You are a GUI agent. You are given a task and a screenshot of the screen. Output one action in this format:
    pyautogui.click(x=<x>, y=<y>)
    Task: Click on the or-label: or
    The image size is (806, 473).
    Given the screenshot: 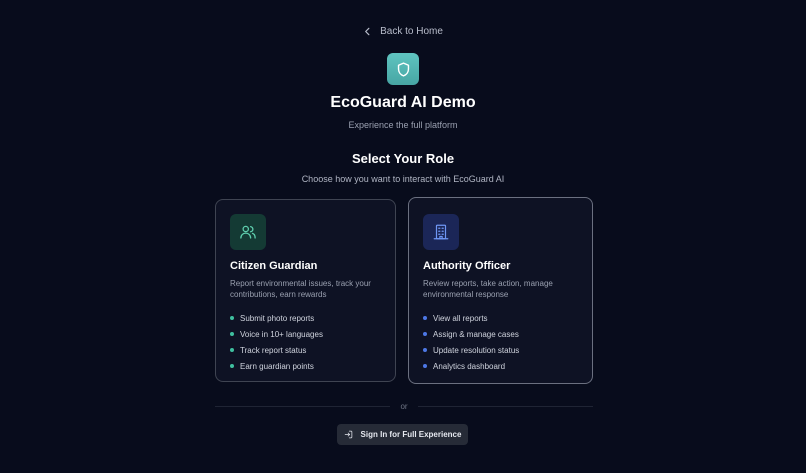 What is the action you would take?
    pyautogui.click(x=404, y=406)
    